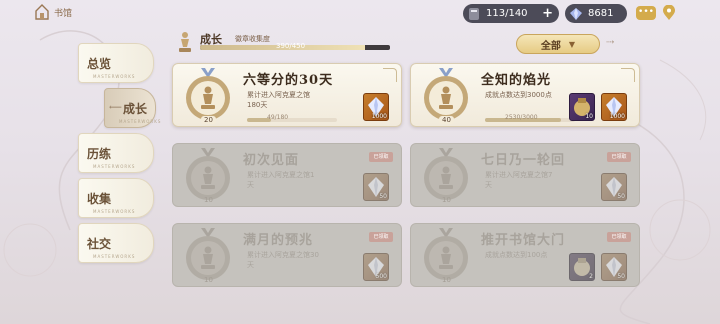 The height and width of the screenshot is (324, 720). I want to click on nav-item-growth: ⟵ 成长 MASTERWORKS, so click(132, 108).